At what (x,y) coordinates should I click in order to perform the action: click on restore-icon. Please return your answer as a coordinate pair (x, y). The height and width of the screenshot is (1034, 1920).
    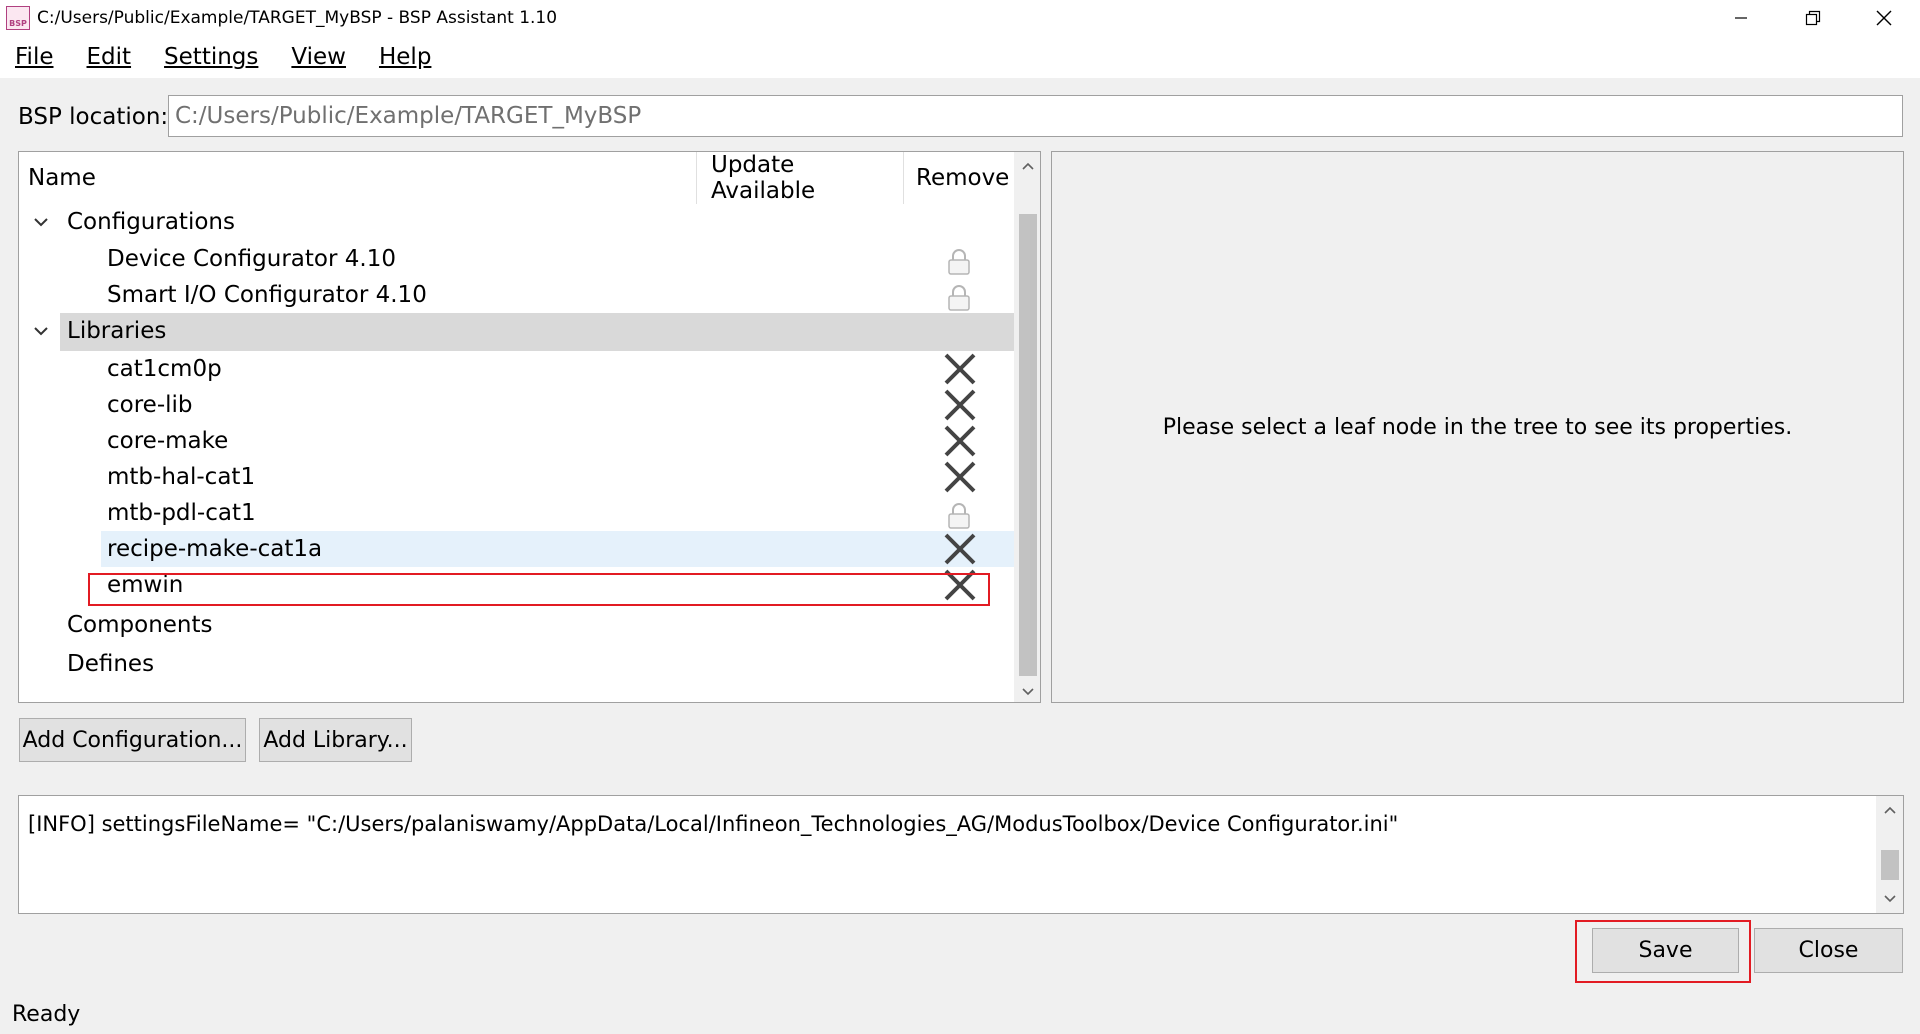
    Looking at the image, I should click on (1813, 18).